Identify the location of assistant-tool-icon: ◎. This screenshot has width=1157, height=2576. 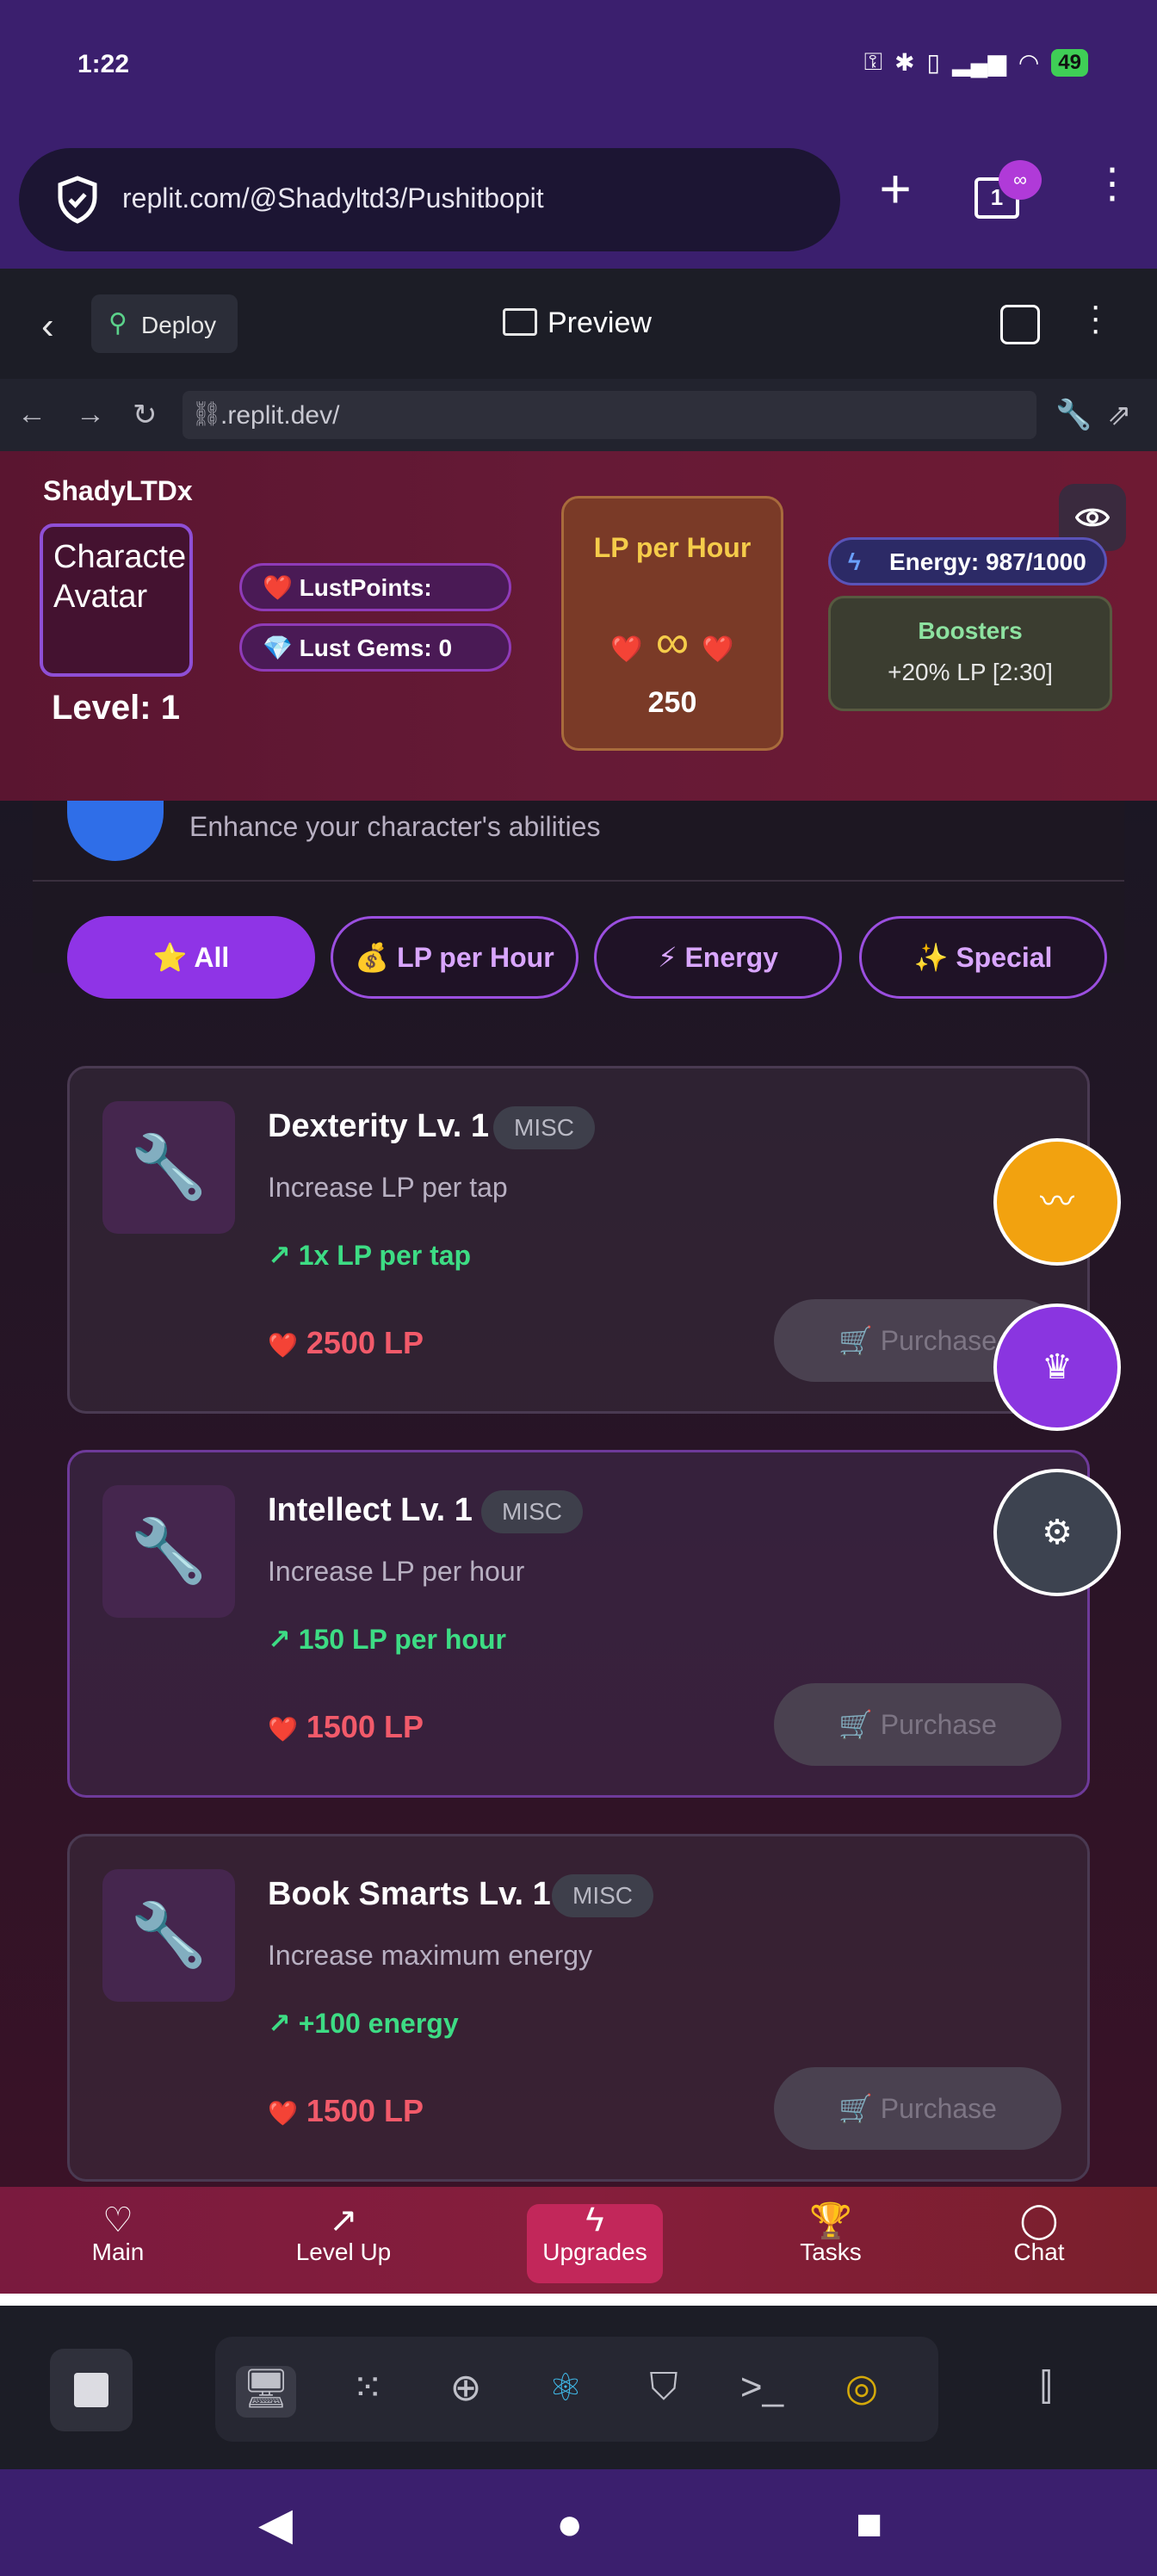
(862, 2392).